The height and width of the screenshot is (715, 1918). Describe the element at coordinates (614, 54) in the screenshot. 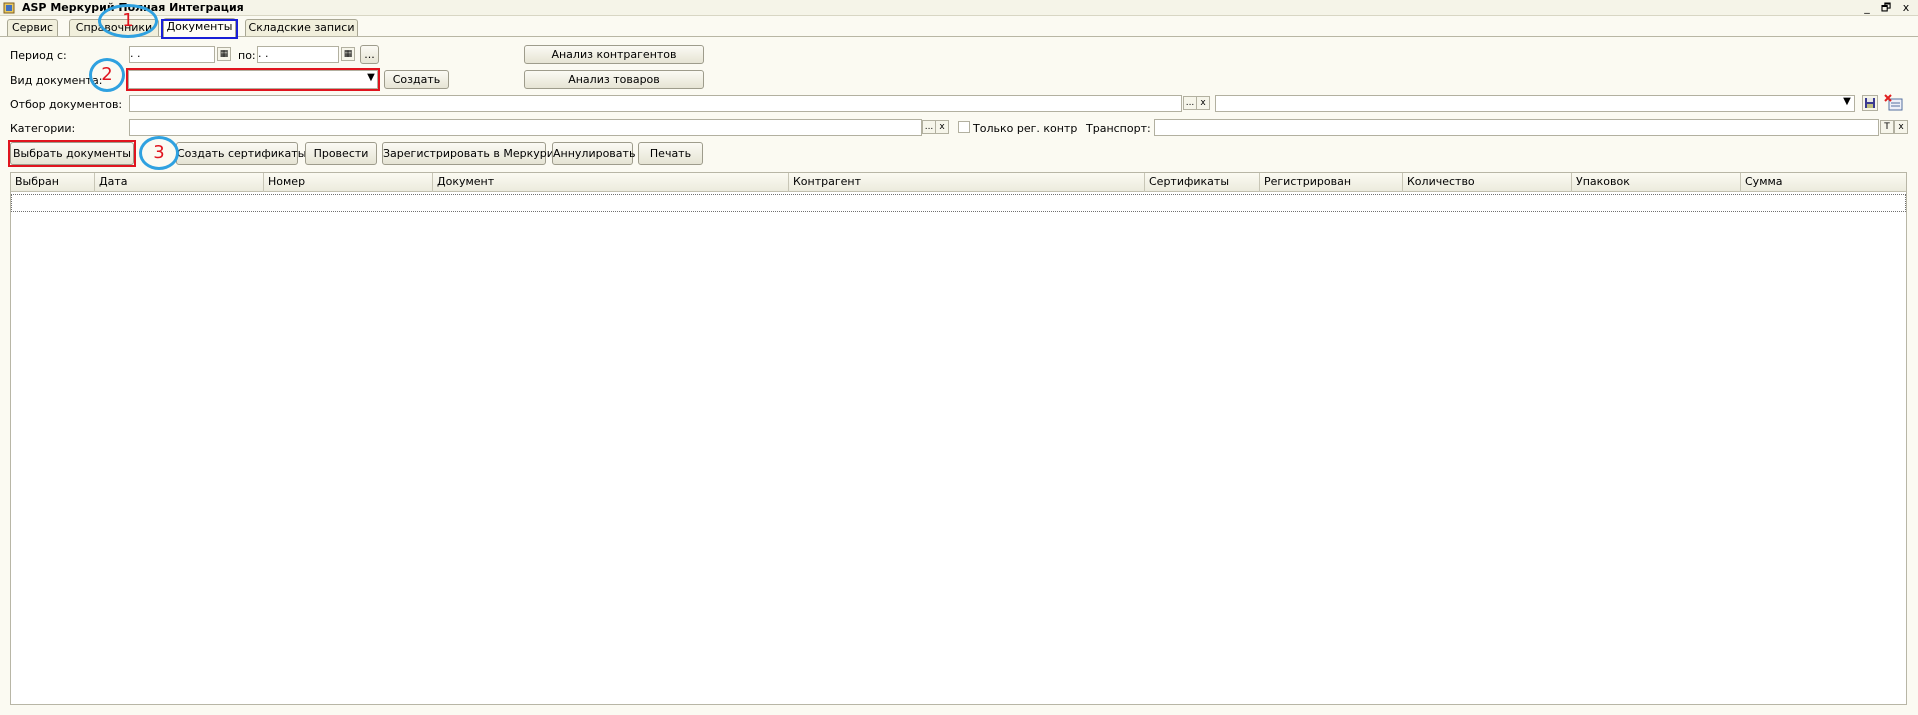

I see `analysis-contractors-button: Анализ контрагентов` at that location.